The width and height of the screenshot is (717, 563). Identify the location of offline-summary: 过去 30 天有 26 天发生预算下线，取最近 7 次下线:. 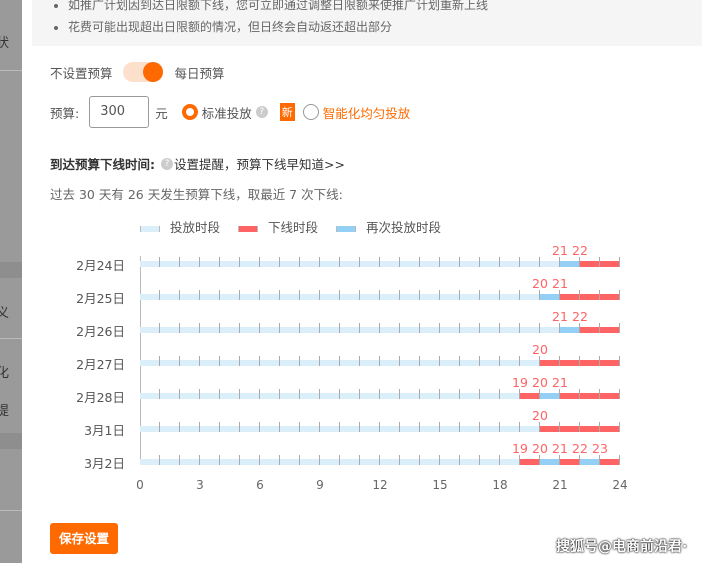
(196, 194).